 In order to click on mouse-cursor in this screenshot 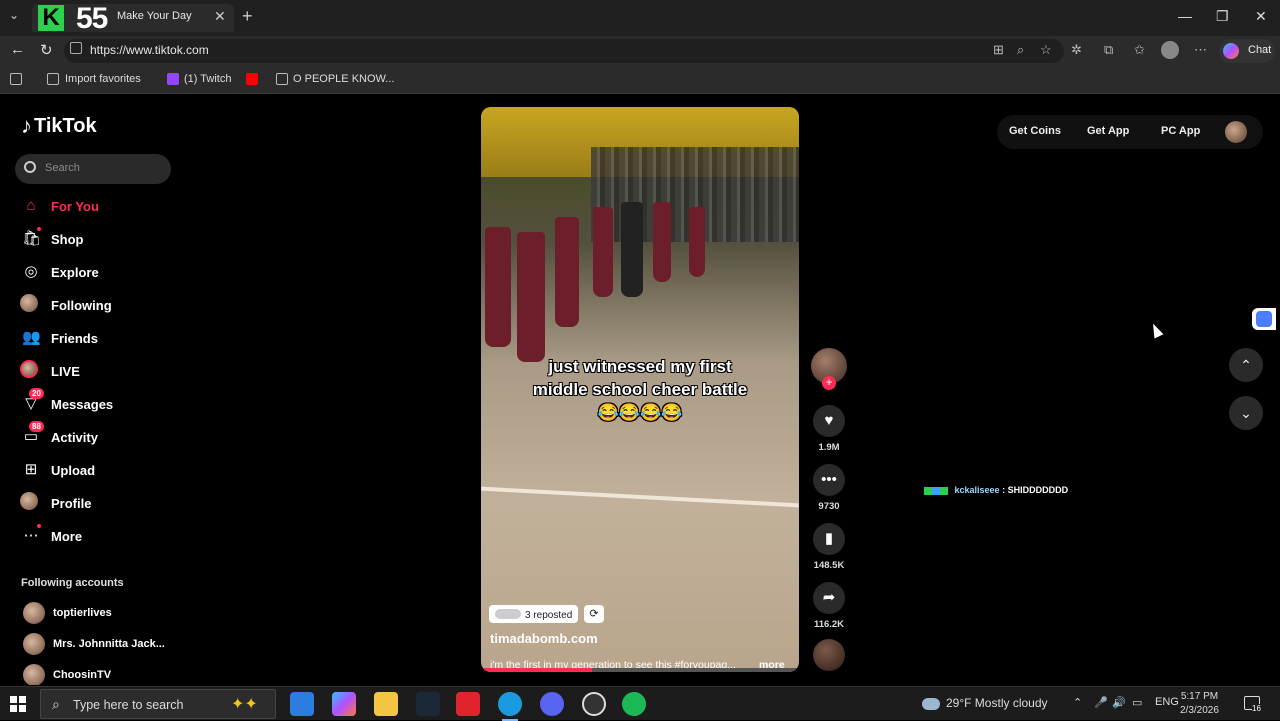, I will do `click(1156, 330)`.